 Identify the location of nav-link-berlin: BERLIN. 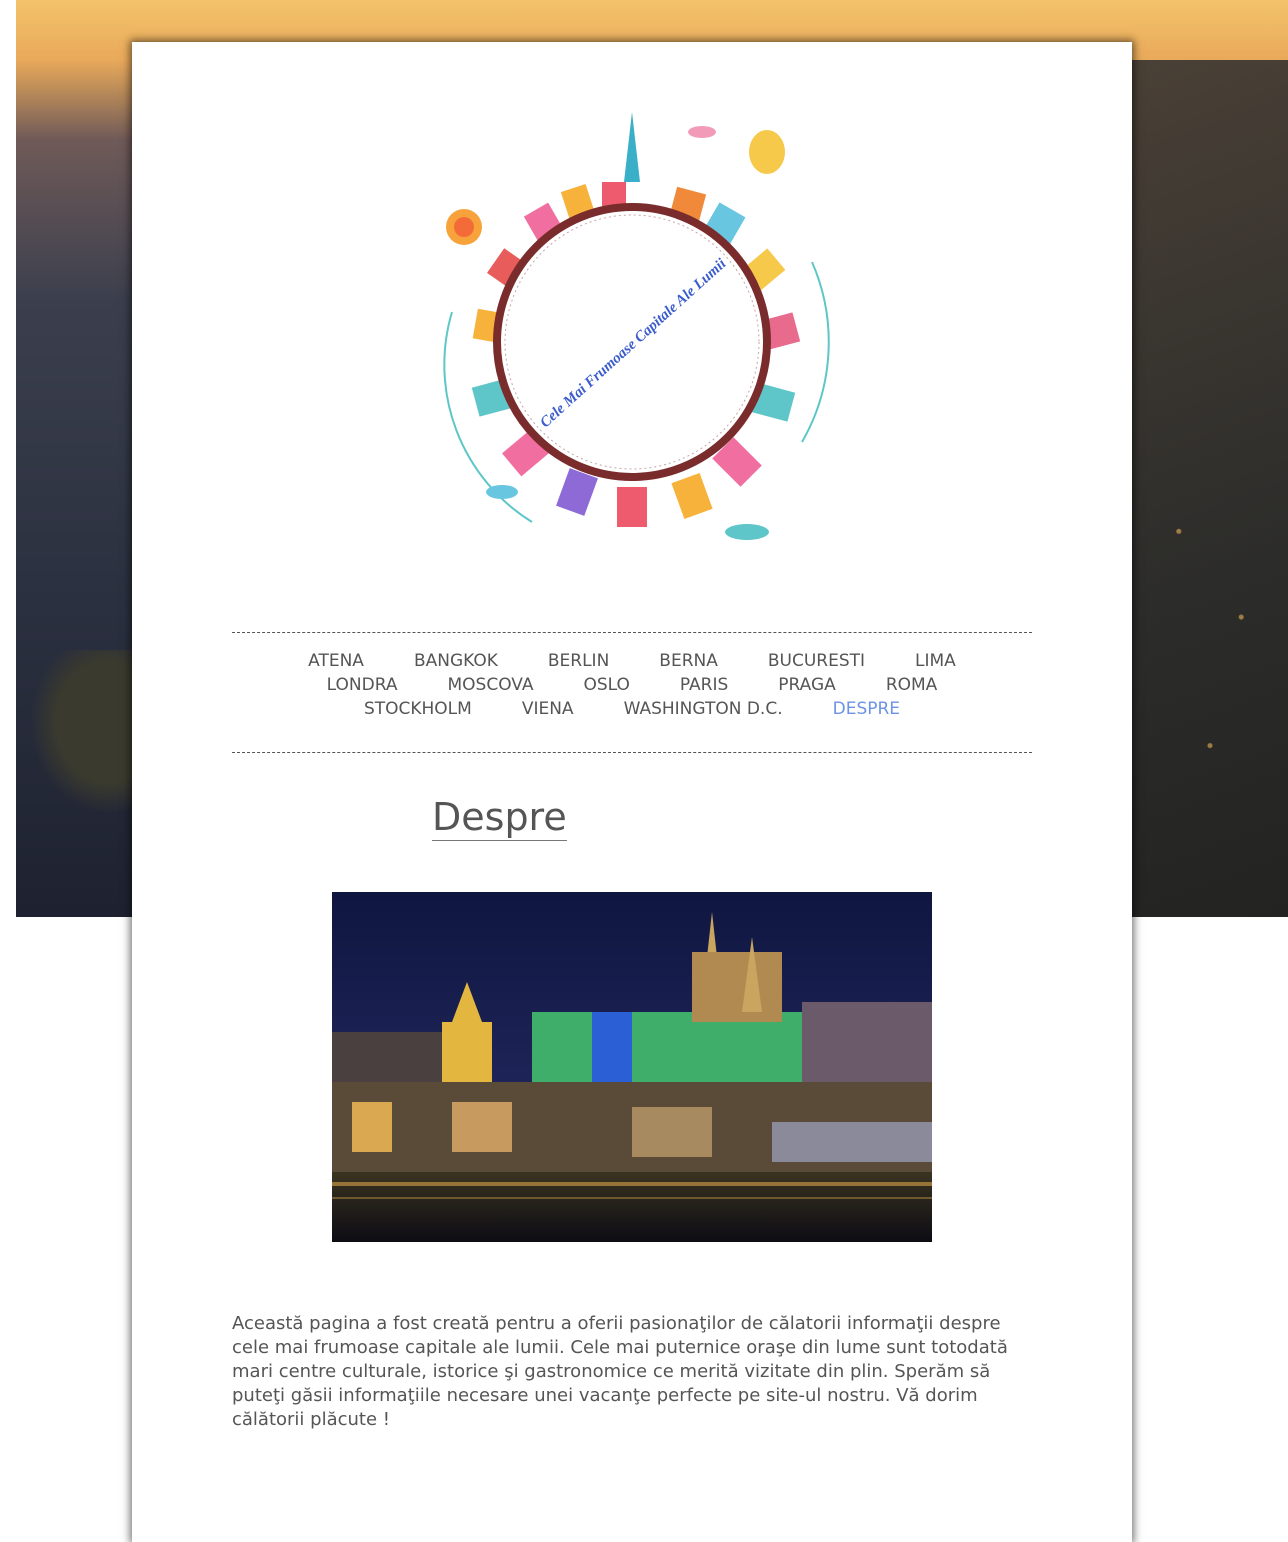
(578, 661).